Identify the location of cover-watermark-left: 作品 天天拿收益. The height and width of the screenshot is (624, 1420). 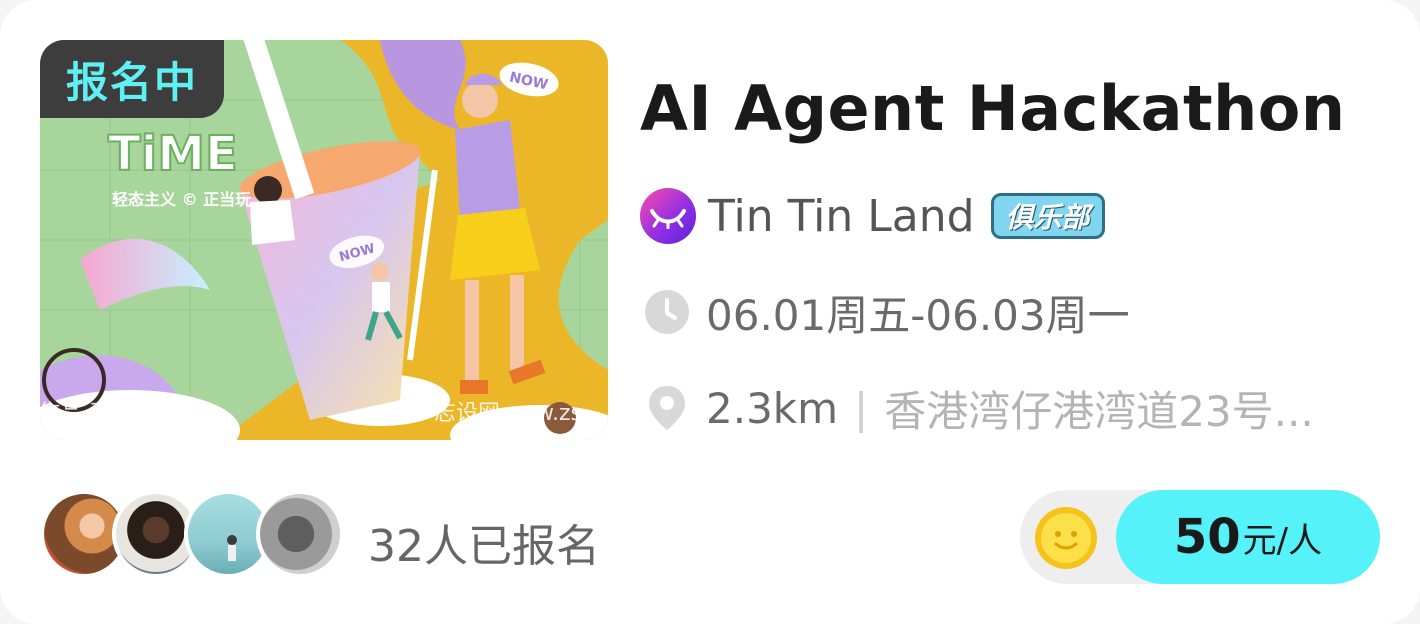
(119, 413).